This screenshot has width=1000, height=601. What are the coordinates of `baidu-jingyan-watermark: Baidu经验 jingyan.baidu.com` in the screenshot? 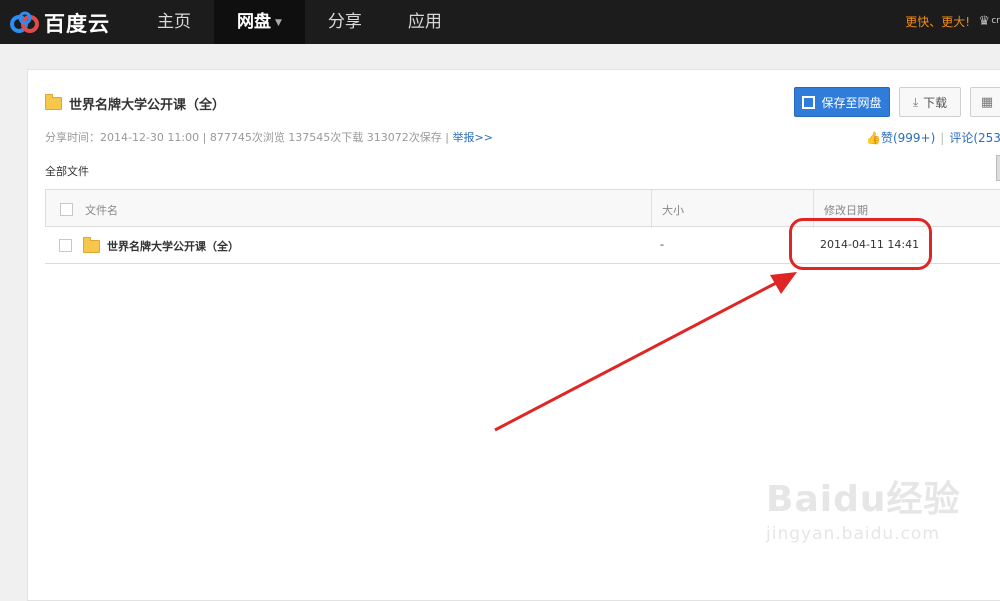 It's located at (863, 507).